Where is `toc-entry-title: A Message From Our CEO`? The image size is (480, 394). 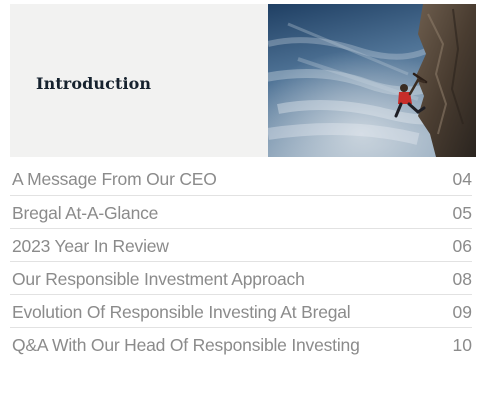 toc-entry-title: A Message From Our CEO is located at coordinates (114, 179).